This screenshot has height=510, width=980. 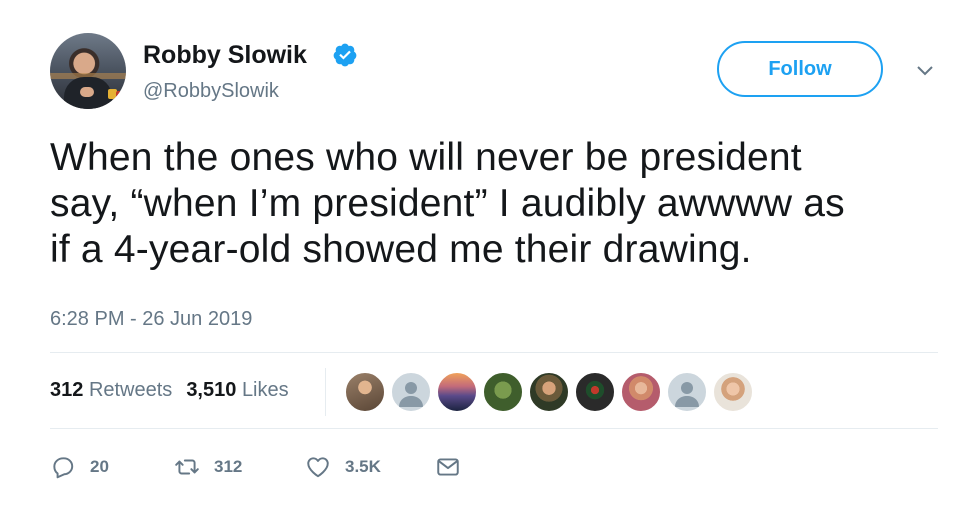 What do you see at coordinates (211, 390) in the screenshot?
I see `likes-count: 3,510` at bounding box center [211, 390].